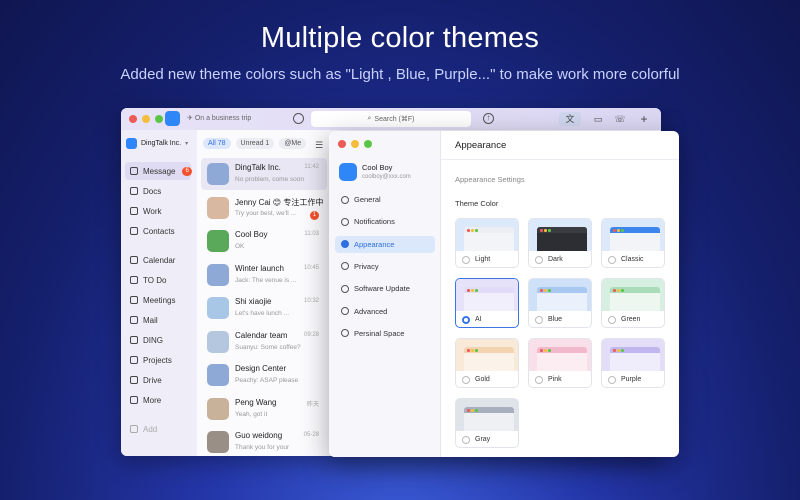 The image size is (800, 500). What do you see at coordinates (620, 119) in the screenshot?
I see `headset-icon: ☏` at bounding box center [620, 119].